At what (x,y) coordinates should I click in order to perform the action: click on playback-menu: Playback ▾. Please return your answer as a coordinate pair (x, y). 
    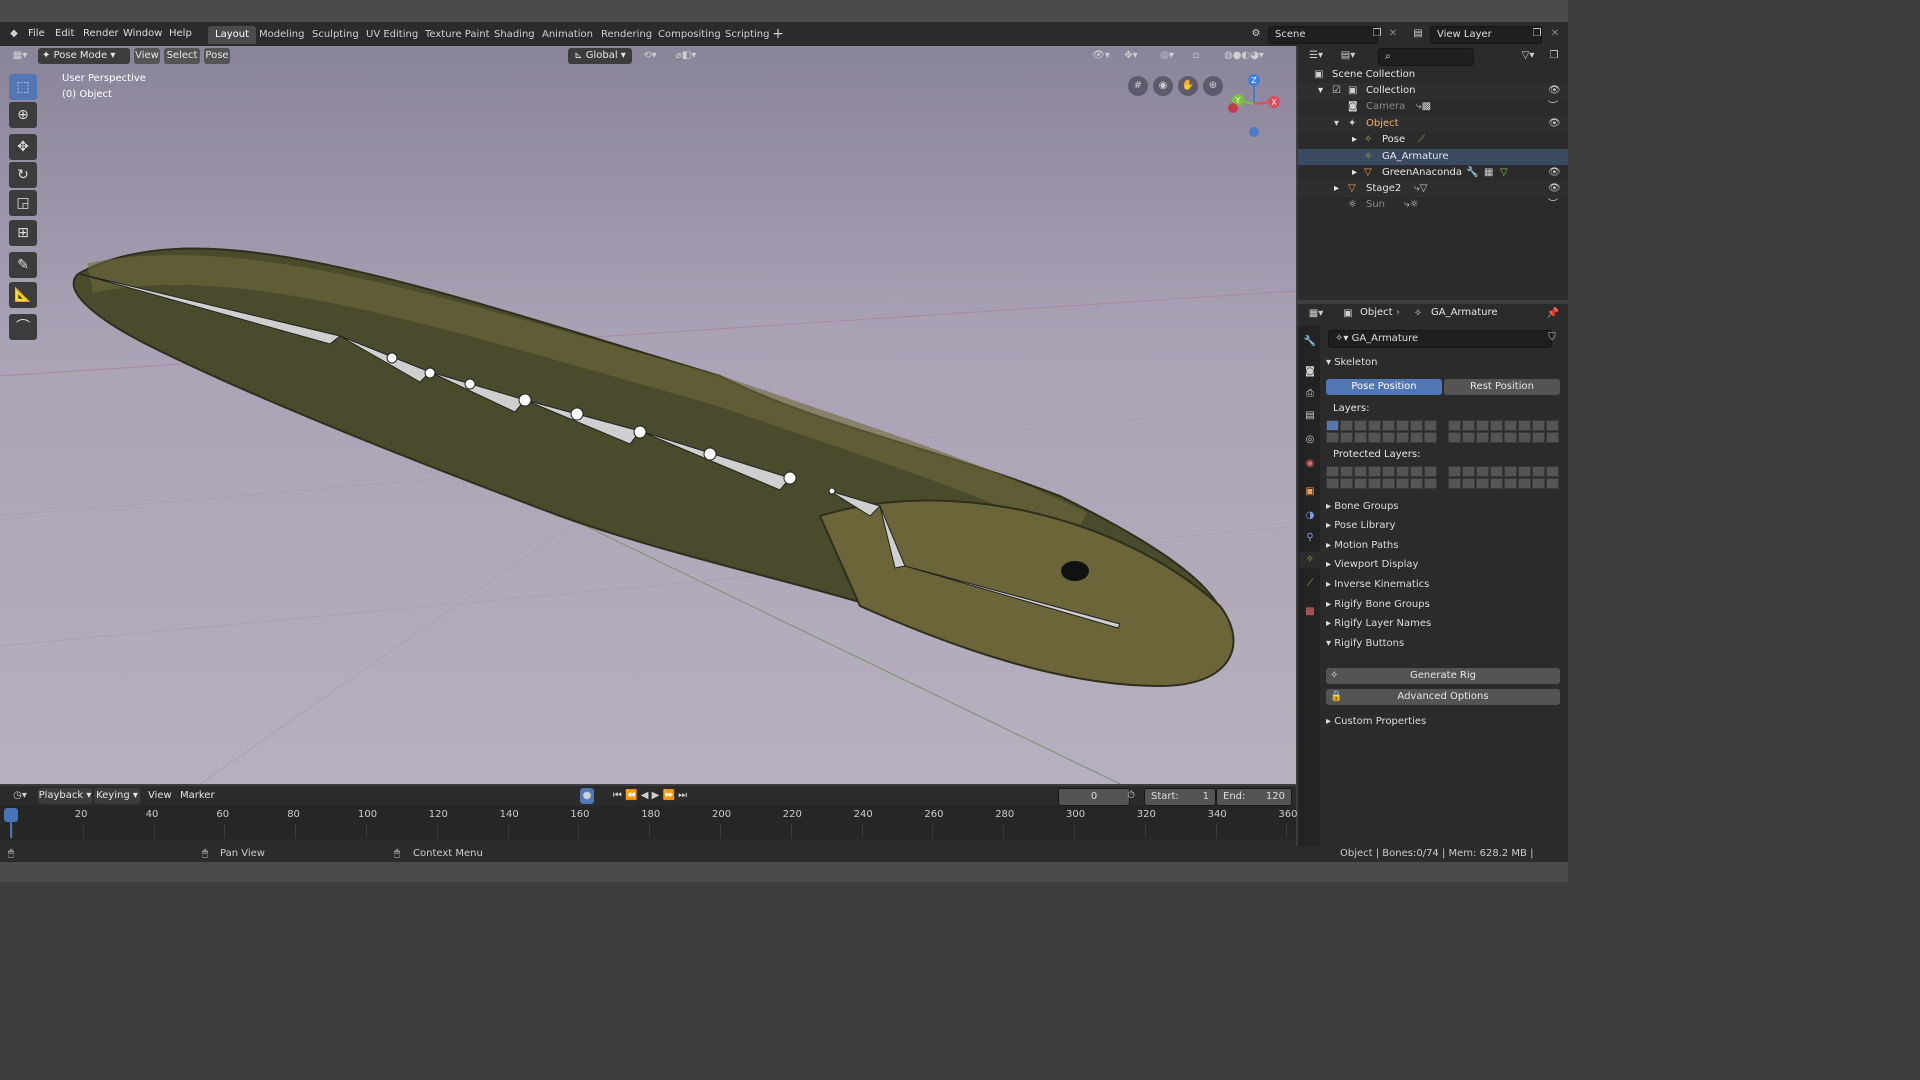
    Looking at the image, I should click on (65, 796).